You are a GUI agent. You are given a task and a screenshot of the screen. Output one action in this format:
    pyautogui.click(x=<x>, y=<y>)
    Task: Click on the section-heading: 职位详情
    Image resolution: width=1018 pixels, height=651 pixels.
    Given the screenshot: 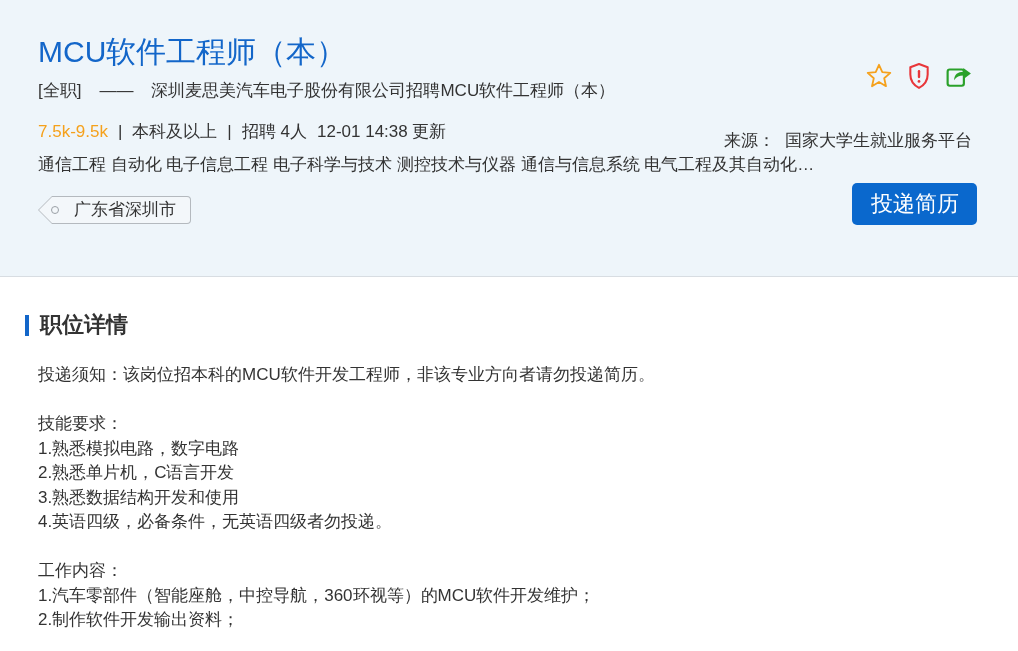 What is the action you would take?
    pyautogui.click(x=84, y=325)
    